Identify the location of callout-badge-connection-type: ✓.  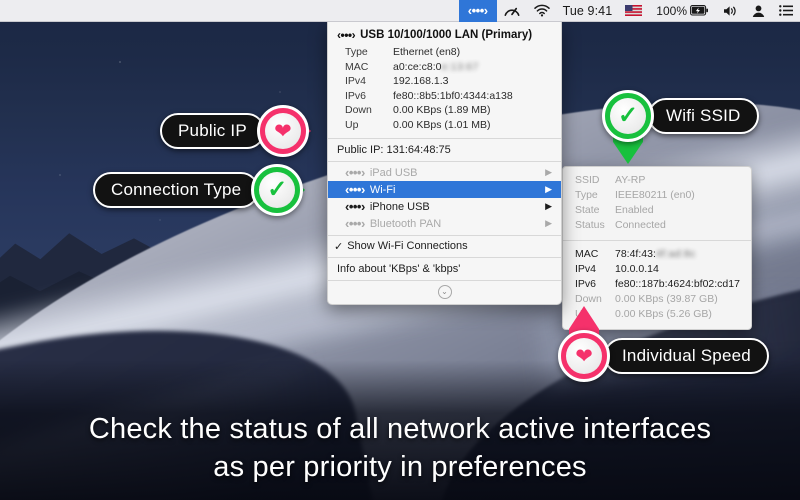
(277, 190).